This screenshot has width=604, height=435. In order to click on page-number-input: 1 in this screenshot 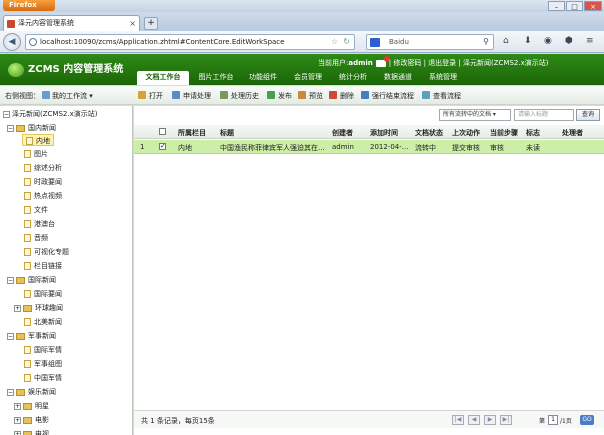, I will do `click(553, 420)`.